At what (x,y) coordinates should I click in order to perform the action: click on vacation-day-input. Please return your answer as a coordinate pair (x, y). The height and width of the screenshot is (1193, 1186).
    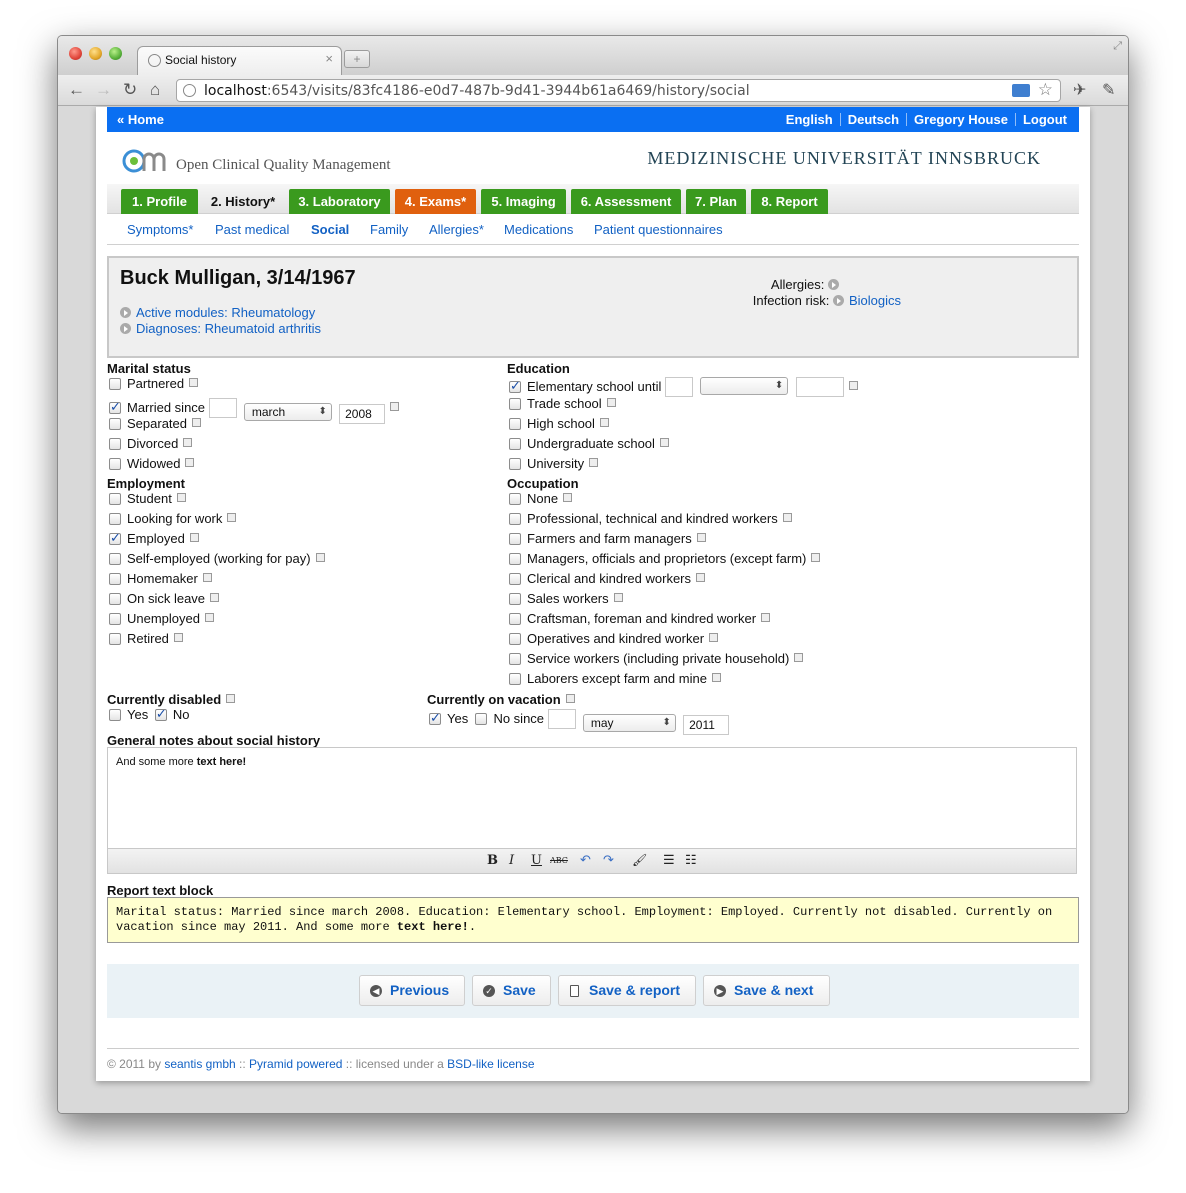
    Looking at the image, I should click on (561, 719).